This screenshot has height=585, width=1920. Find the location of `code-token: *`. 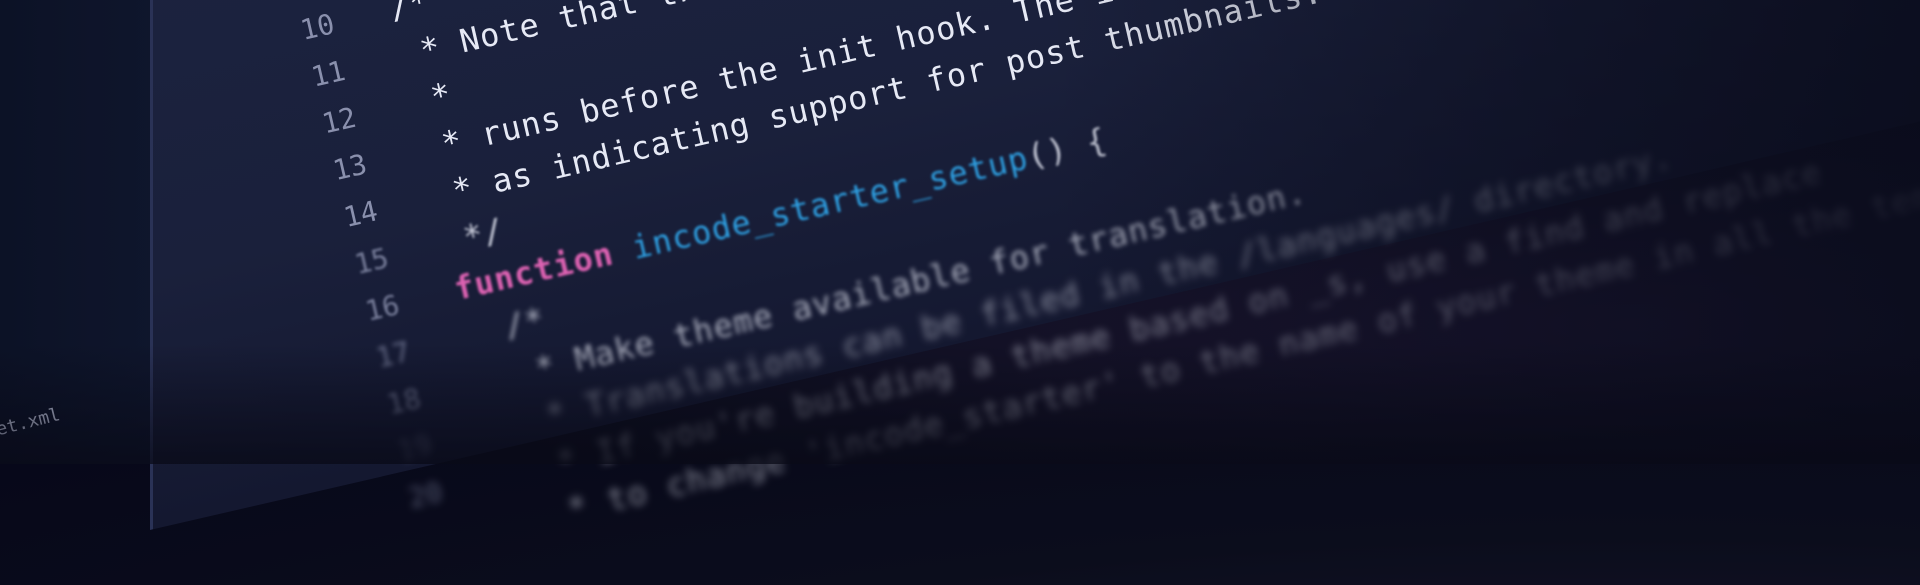

code-token: * is located at coordinates (431, 97).